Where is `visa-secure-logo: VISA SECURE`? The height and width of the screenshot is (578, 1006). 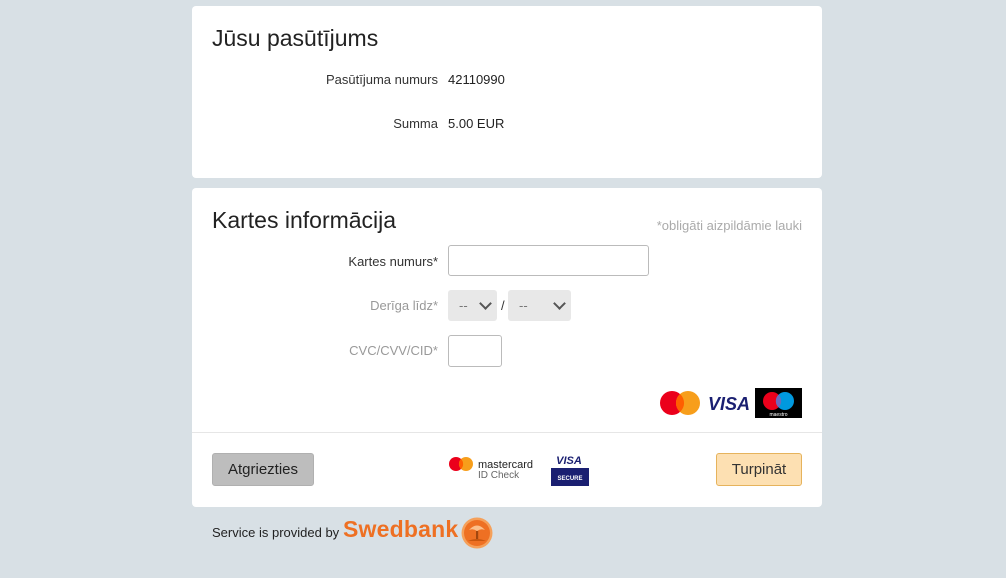 visa-secure-logo: VISA SECURE is located at coordinates (570, 470).